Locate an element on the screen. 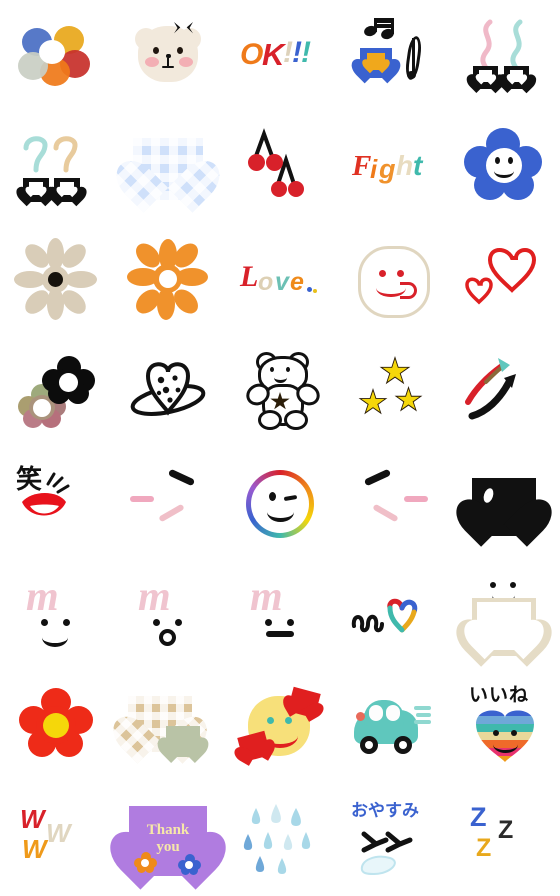 Image resolution: width=560 pixels, height=896 pixels. sticker-cell-gingham-heart-tan is located at coordinates (168, 728).